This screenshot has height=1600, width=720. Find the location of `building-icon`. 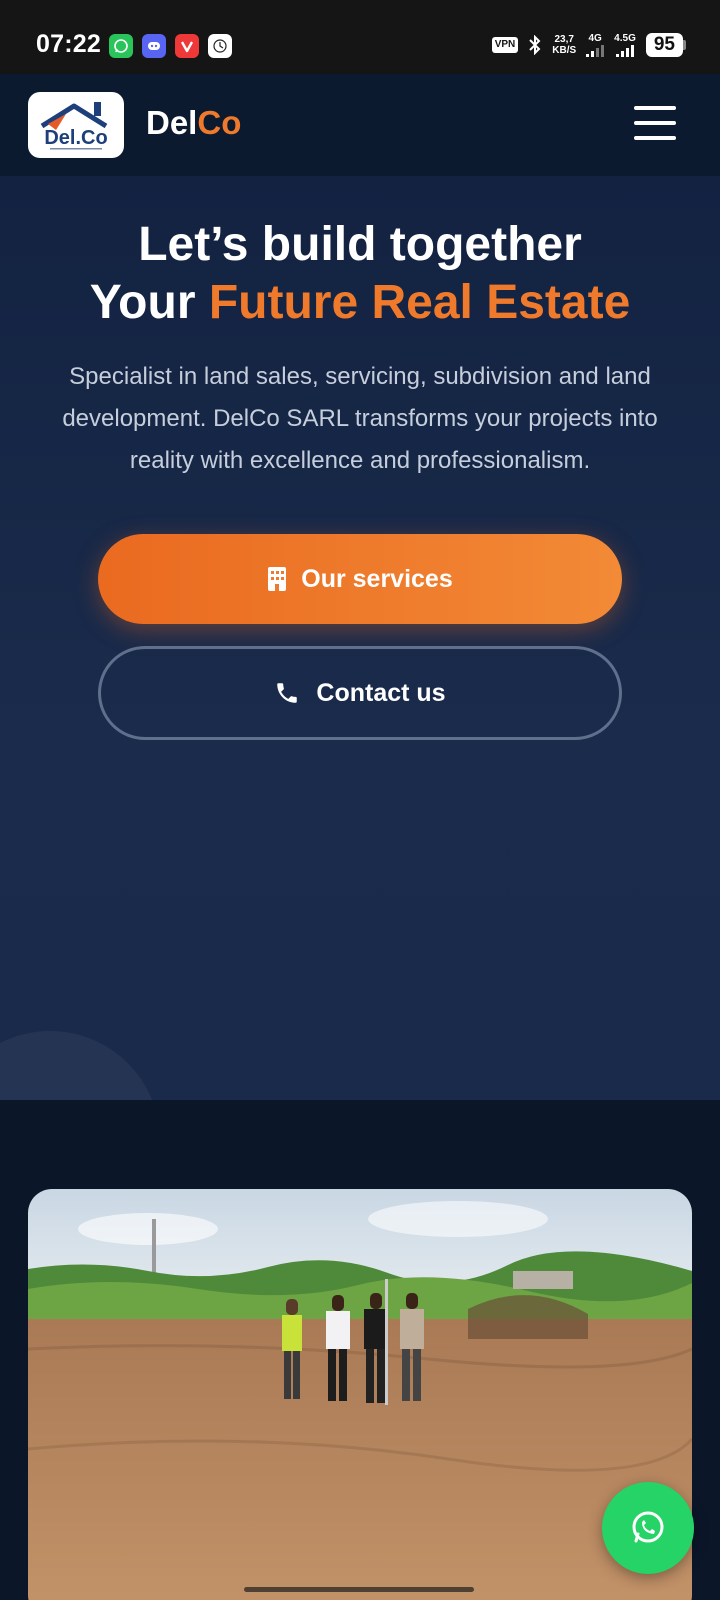

building-icon is located at coordinates (277, 579).